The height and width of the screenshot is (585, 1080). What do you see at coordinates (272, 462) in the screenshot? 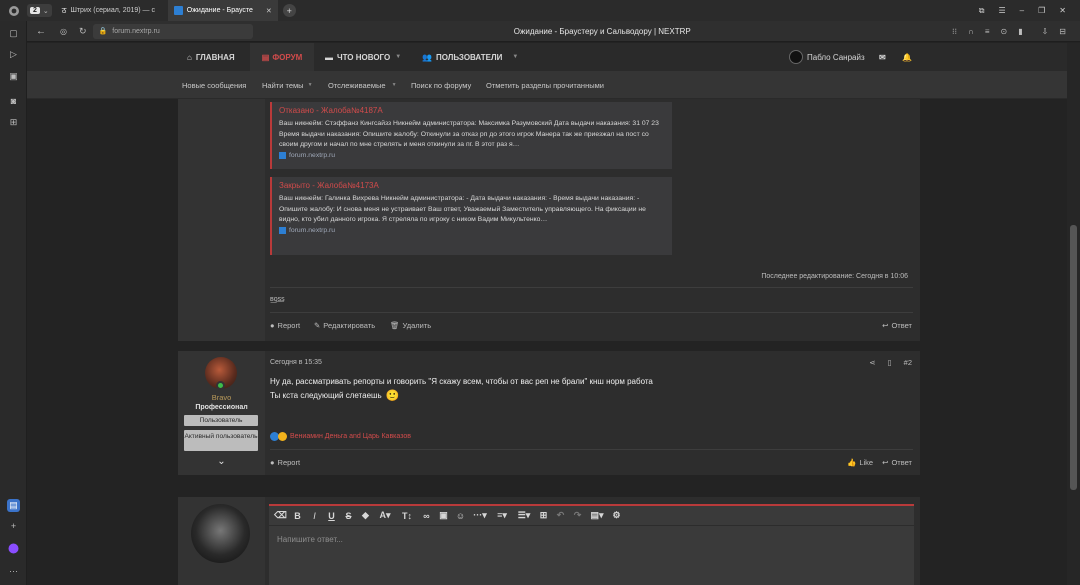
I see `report-icon: ●` at bounding box center [272, 462].